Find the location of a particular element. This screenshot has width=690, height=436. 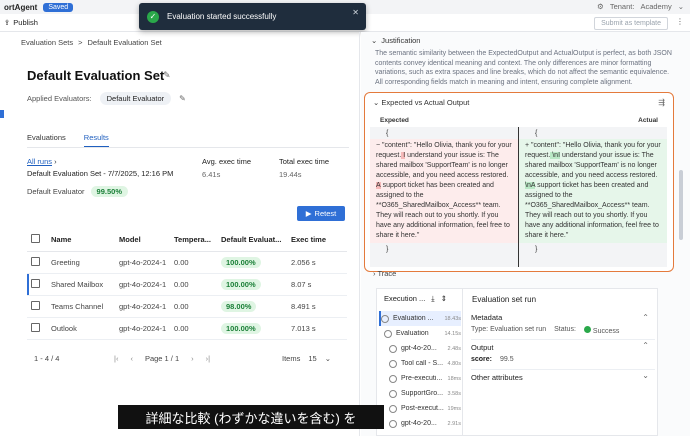

exec-item-time: 19ms is located at coordinates (454, 408).